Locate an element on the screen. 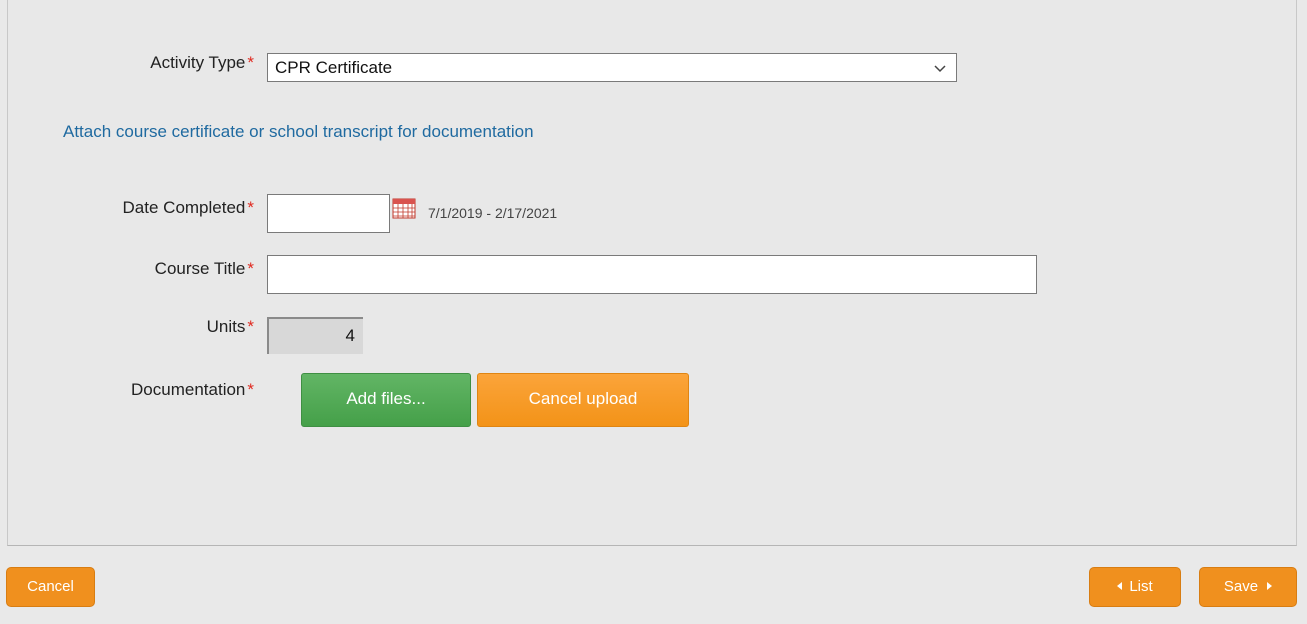 The width and height of the screenshot is (1307, 624). cancel-button: Cancel is located at coordinates (50, 587).